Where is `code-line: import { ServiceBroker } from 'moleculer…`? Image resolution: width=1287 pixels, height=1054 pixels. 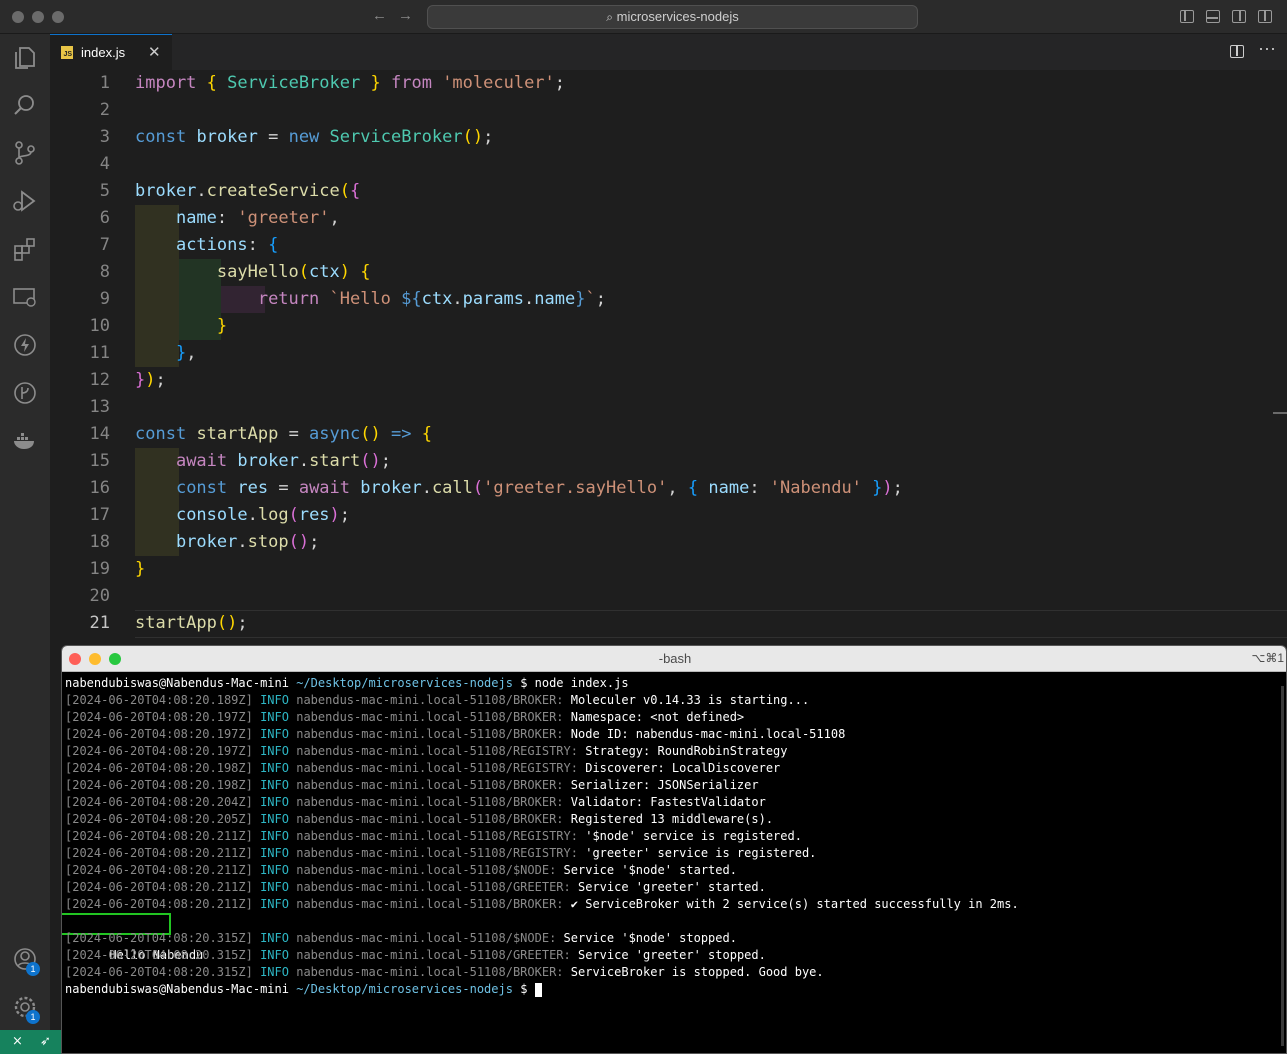 code-line: import { ServiceBroker } from 'moleculer… is located at coordinates (350, 83).